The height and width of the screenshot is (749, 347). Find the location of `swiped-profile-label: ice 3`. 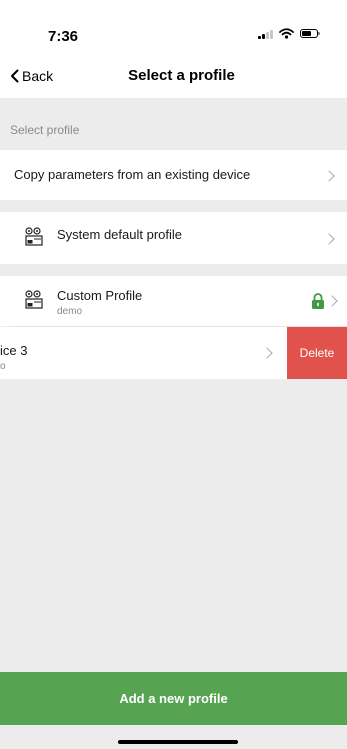

swiped-profile-label: ice 3 is located at coordinates (14, 350).